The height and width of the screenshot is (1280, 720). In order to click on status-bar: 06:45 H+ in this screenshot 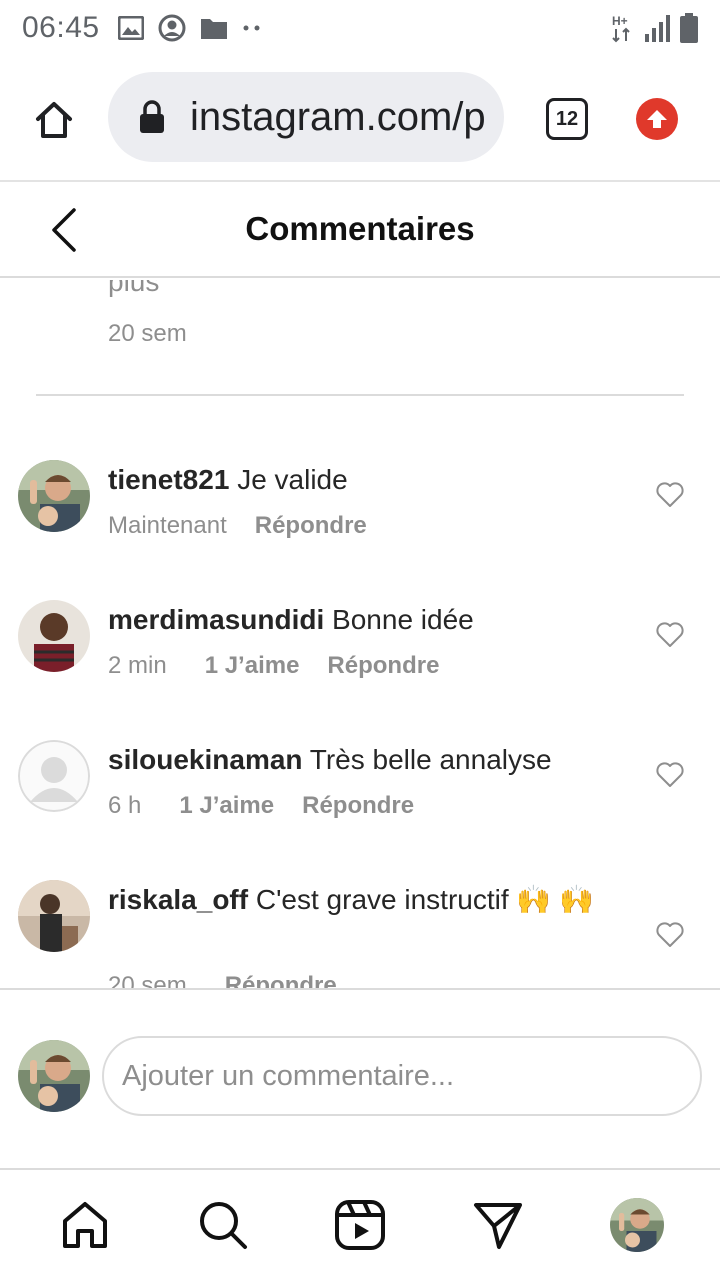, I will do `click(360, 28)`.